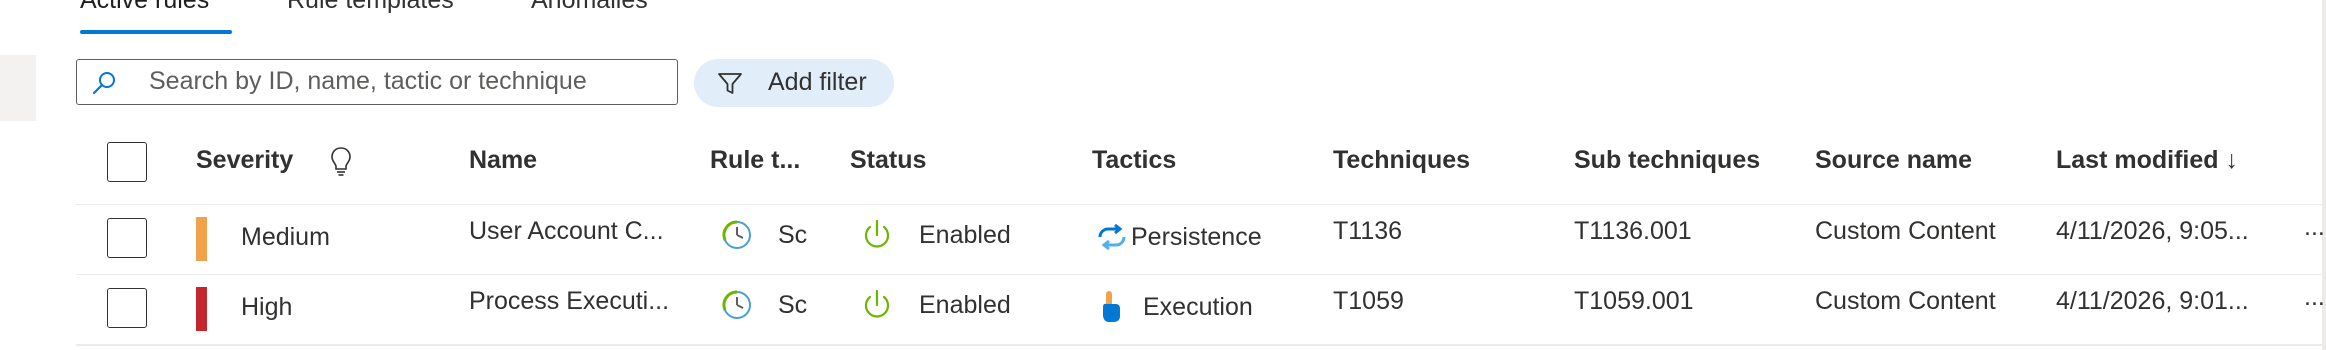 The width and height of the screenshot is (2326, 350). What do you see at coordinates (1401, 160) in the screenshot?
I see `column-header-techniques: Techniques` at bounding box center [1401, 160].